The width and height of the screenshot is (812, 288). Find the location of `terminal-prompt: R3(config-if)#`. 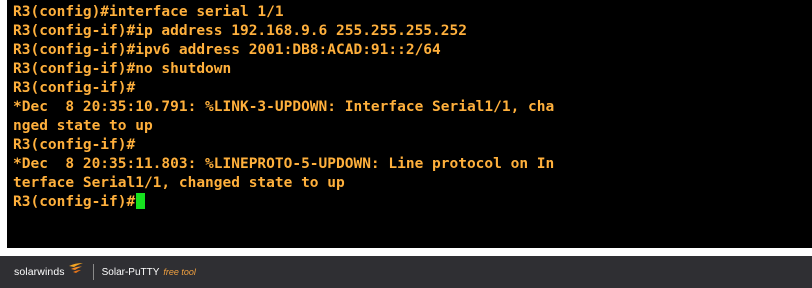

terminal-prompt: R3(config-if)# is located at coordinates (74, 202).